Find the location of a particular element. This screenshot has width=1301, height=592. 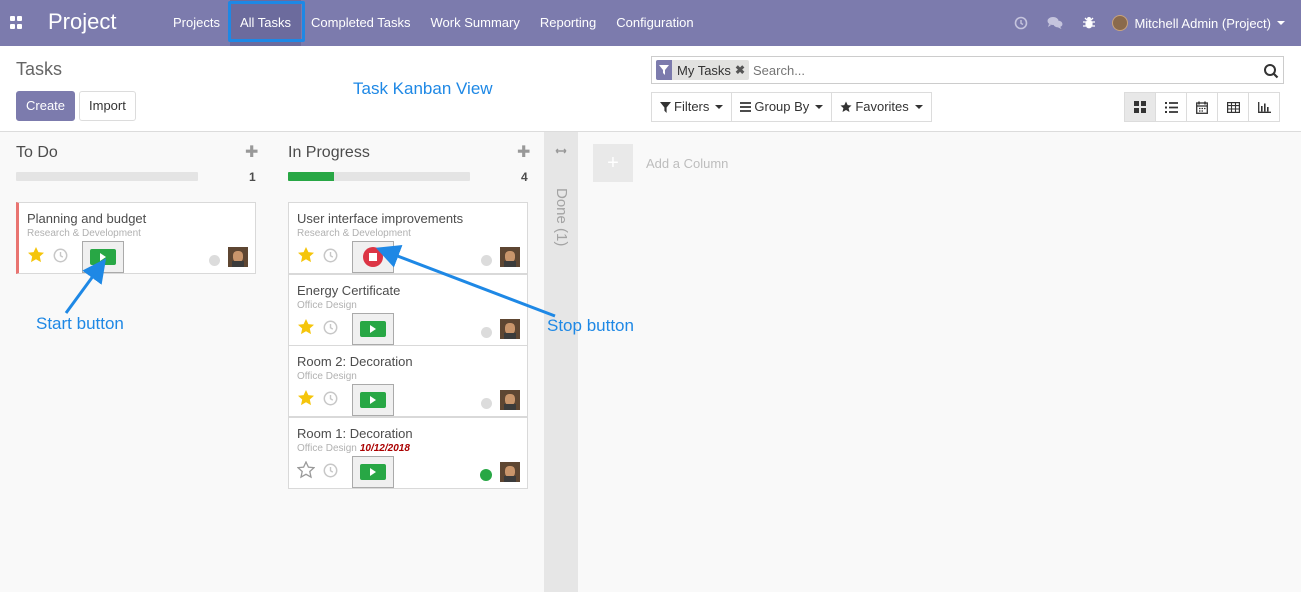

apps-menu-icon is located at coordinates (16, 22).